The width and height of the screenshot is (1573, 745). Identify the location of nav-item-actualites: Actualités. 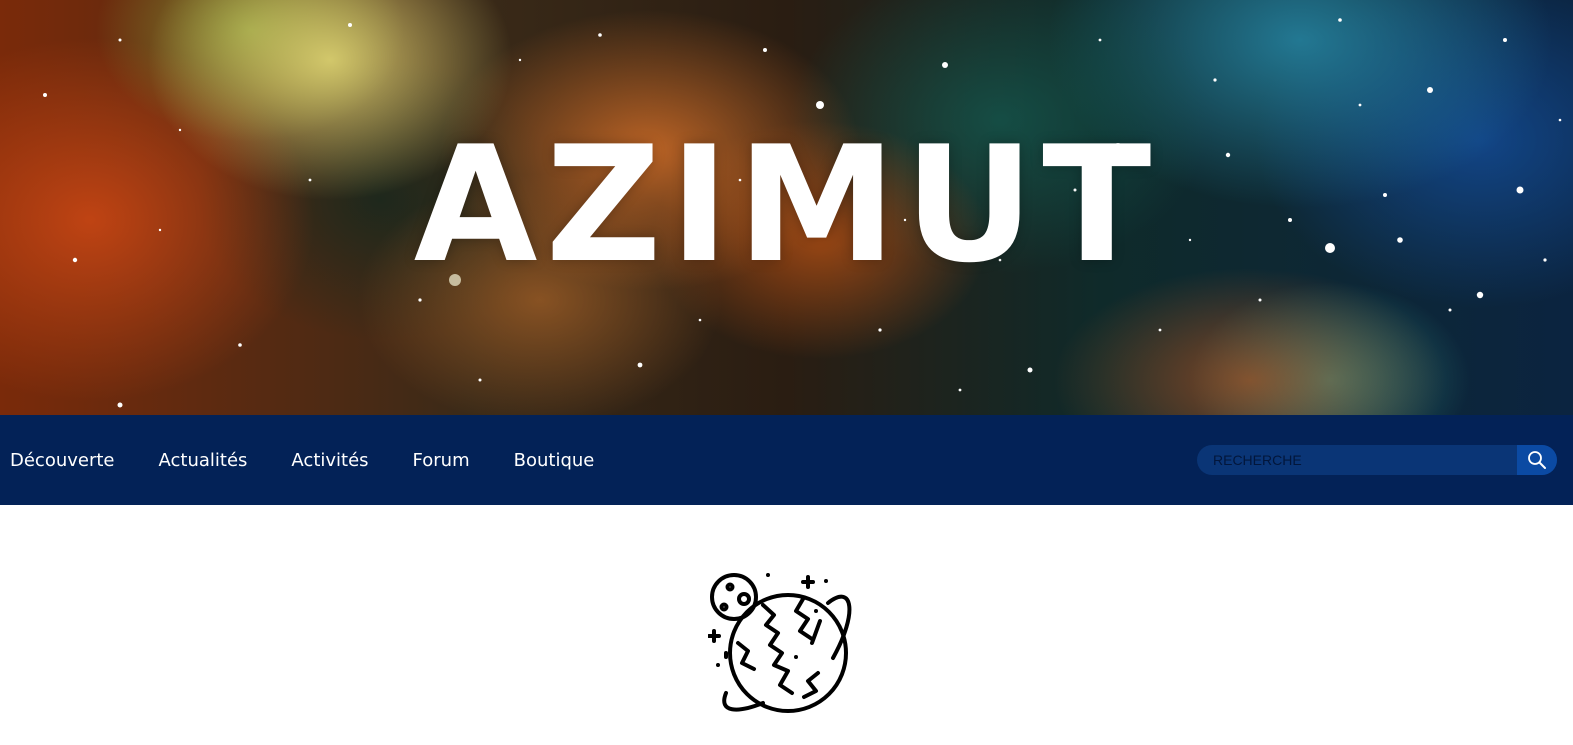
(203, 460).